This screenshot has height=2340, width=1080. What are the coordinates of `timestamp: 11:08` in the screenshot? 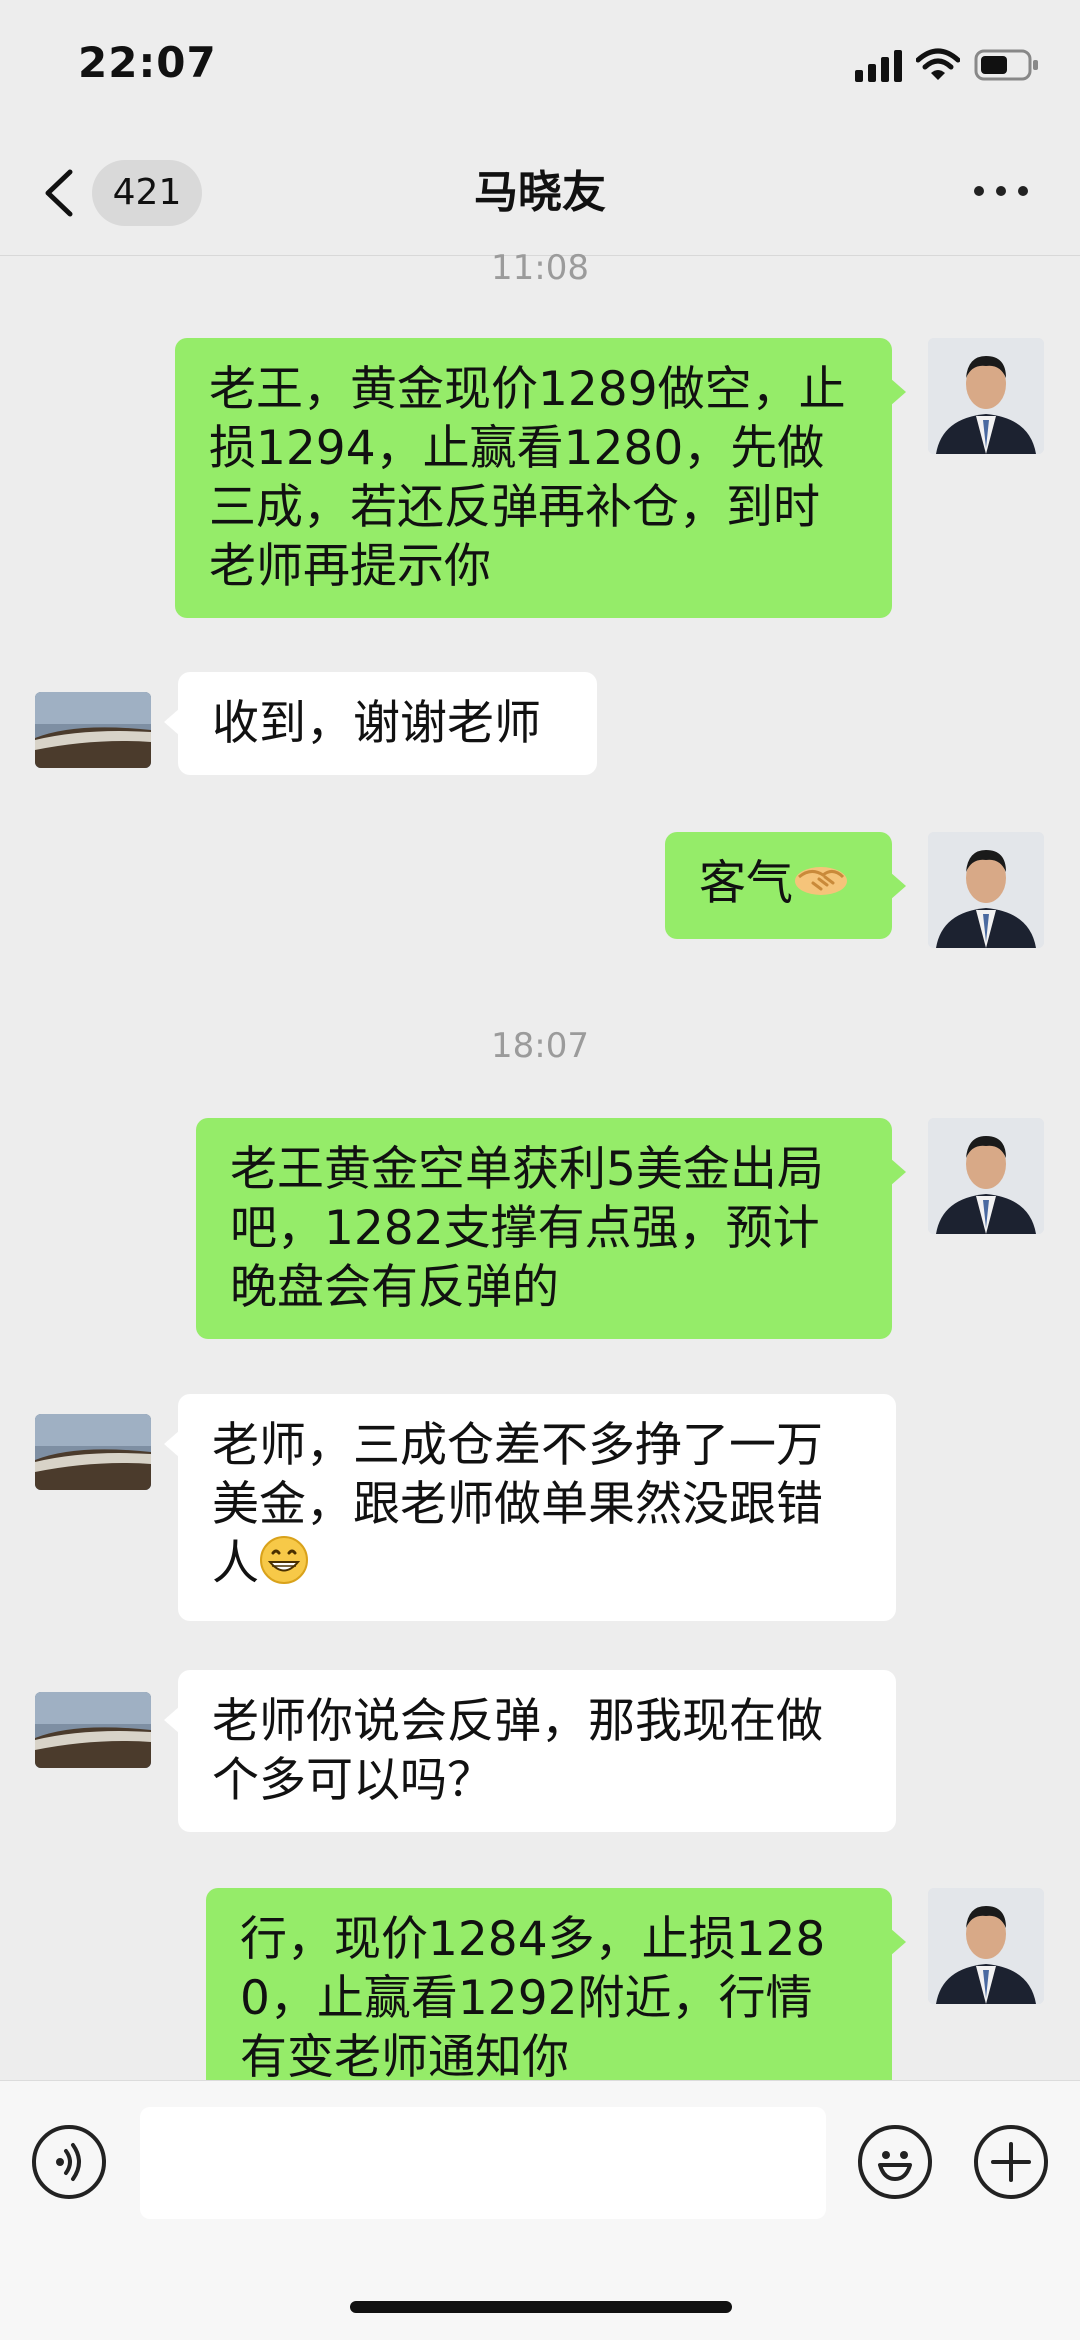 It's located at (540, 268).